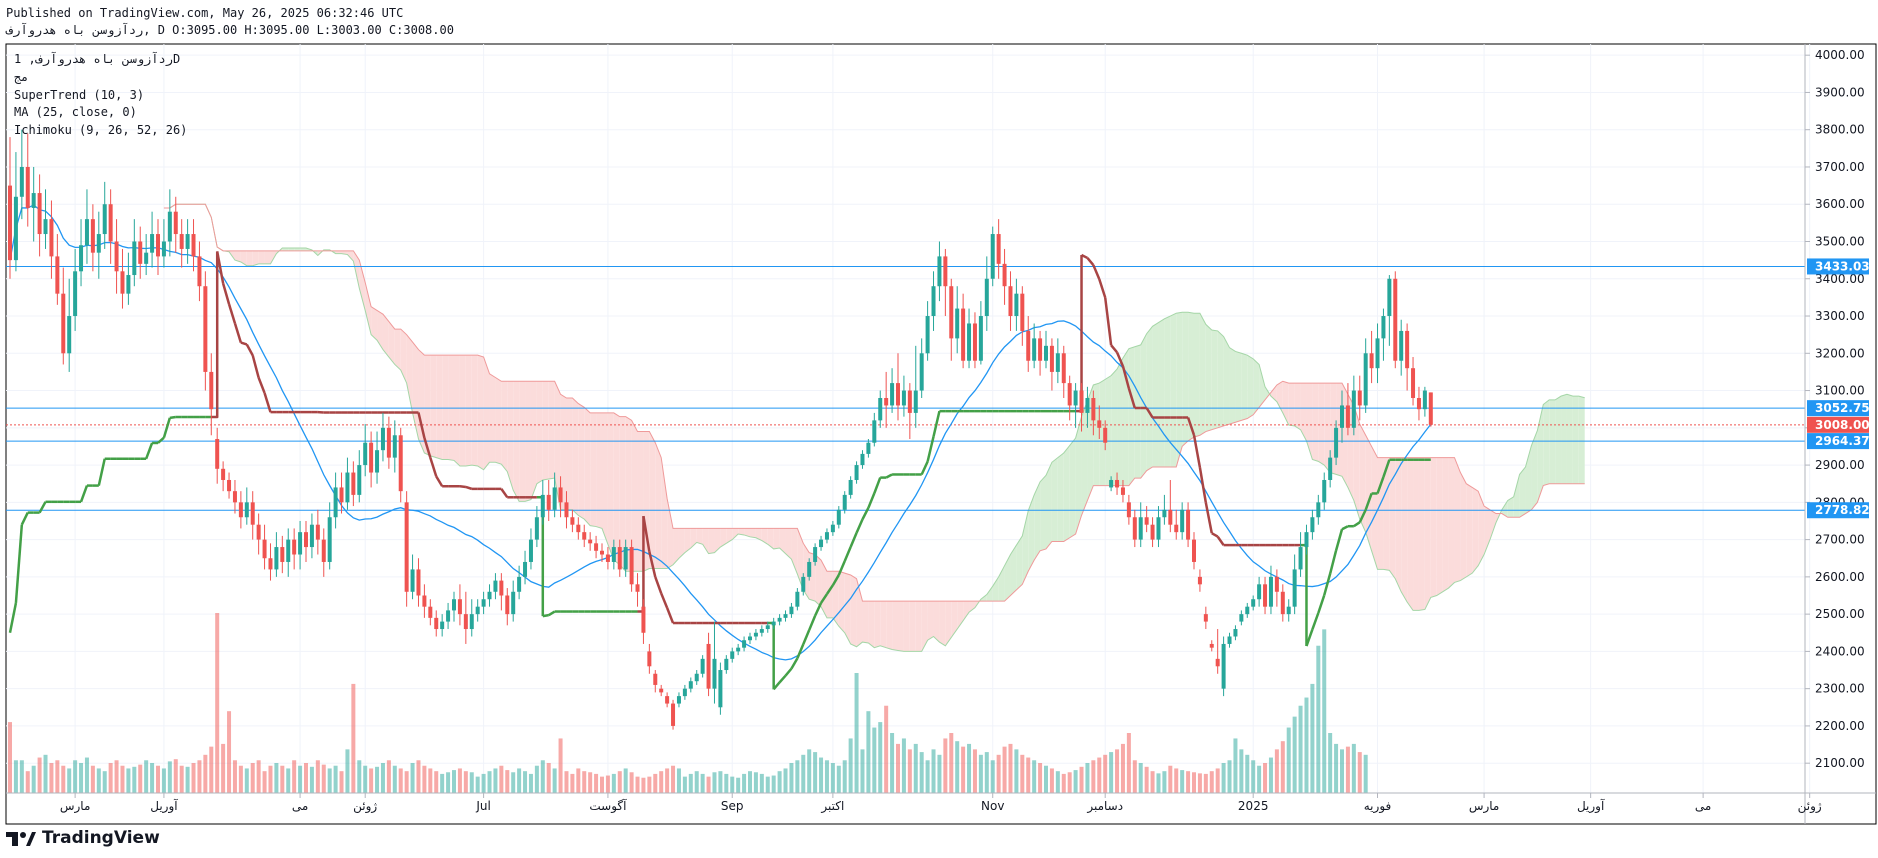  I want to click on legend-supertrend: SuperTrend (10, 3), so click(79, 95).